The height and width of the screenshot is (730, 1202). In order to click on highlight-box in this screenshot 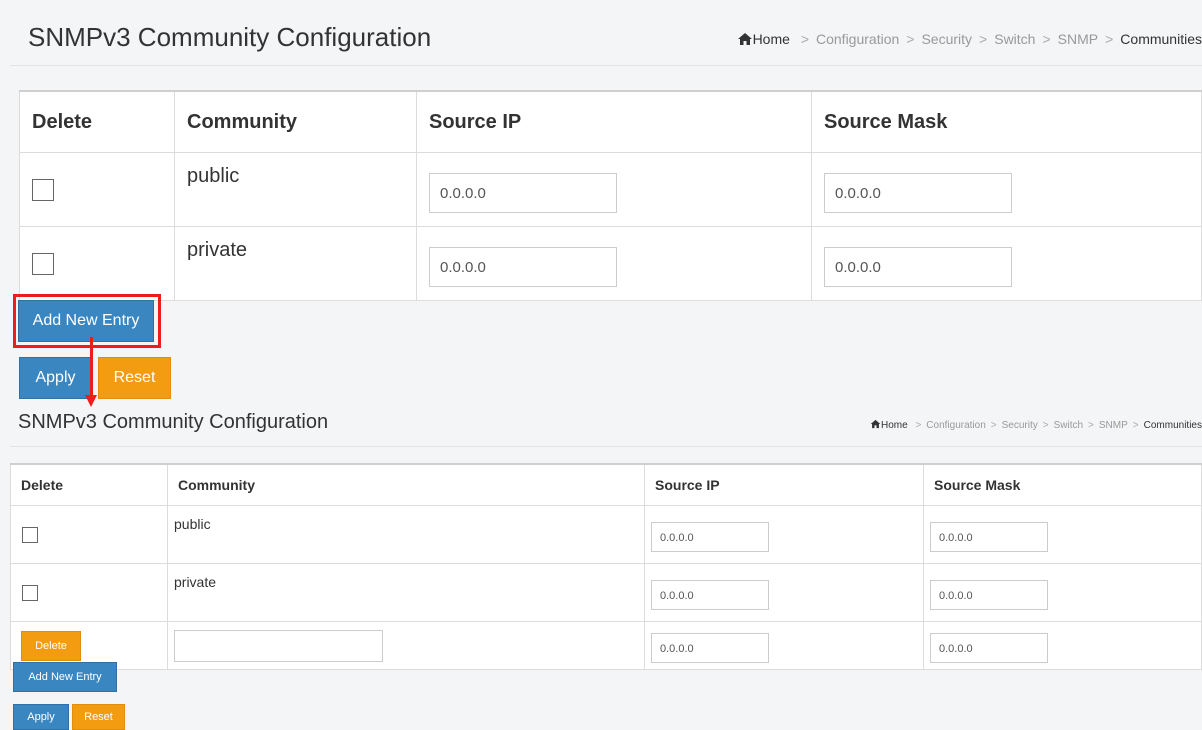, I will do `click(87, 321)`.